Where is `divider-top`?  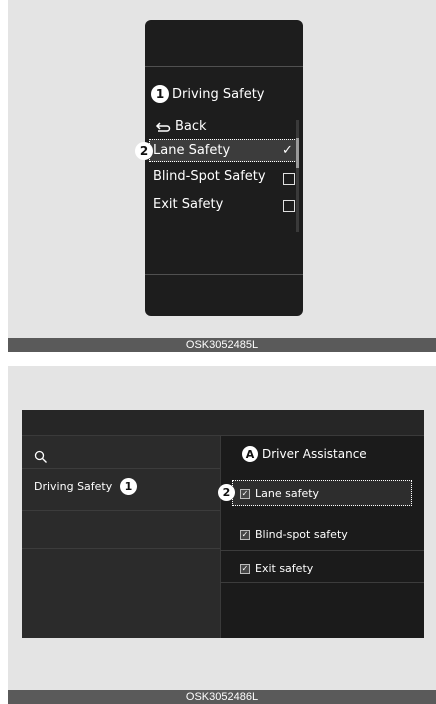 divider-top is located at coordinates (224, 66).